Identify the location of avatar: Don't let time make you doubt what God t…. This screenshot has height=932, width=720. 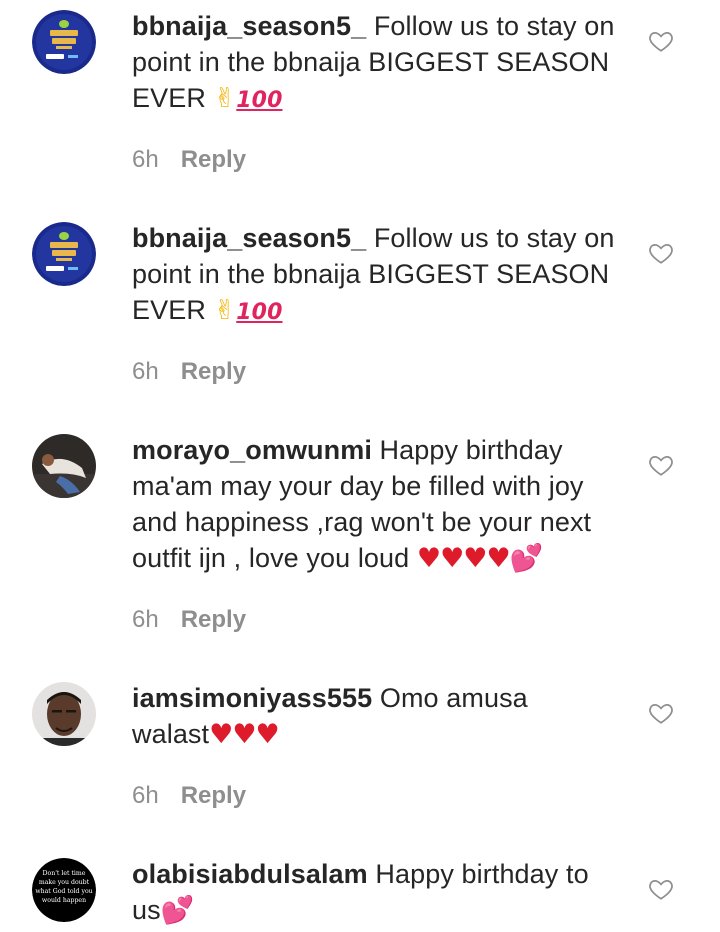
(64, 890).